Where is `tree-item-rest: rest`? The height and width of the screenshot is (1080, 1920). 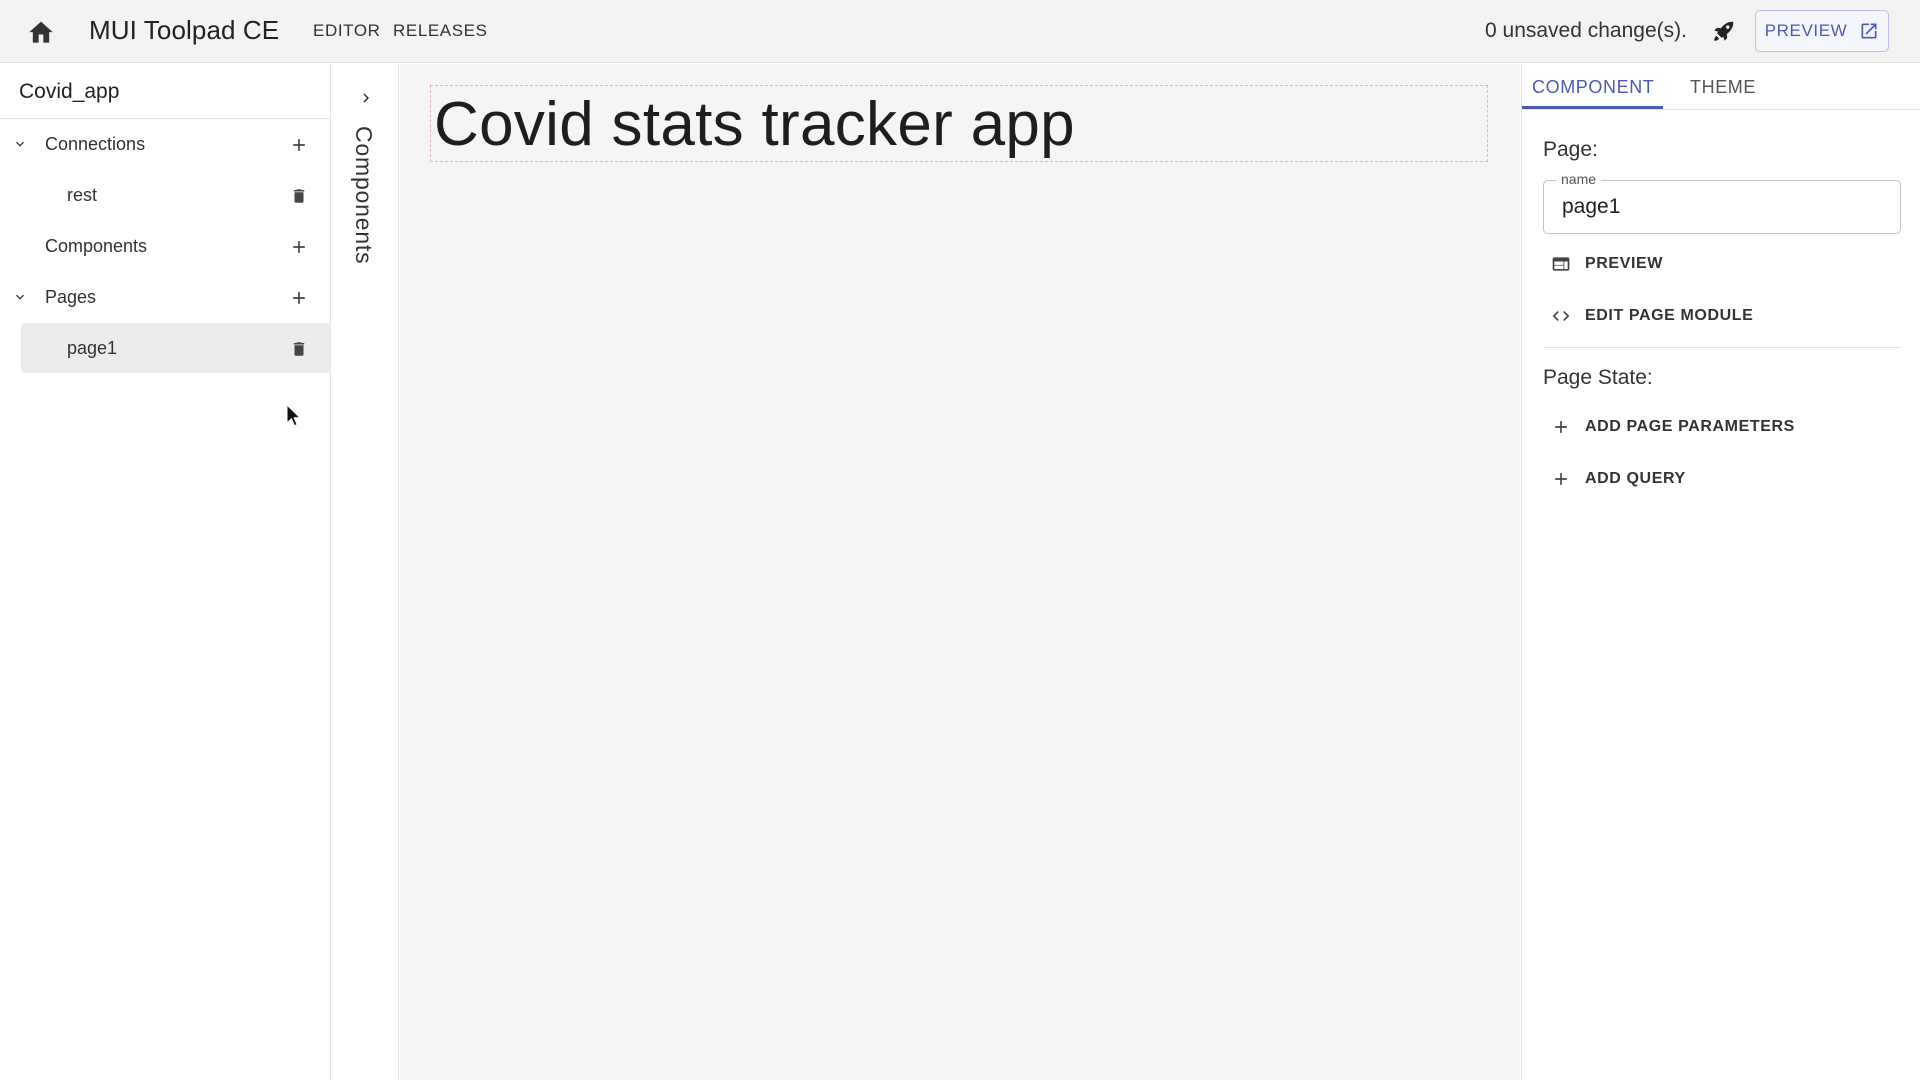
tree-item-rest: rest is located at coordinates (165, 195).